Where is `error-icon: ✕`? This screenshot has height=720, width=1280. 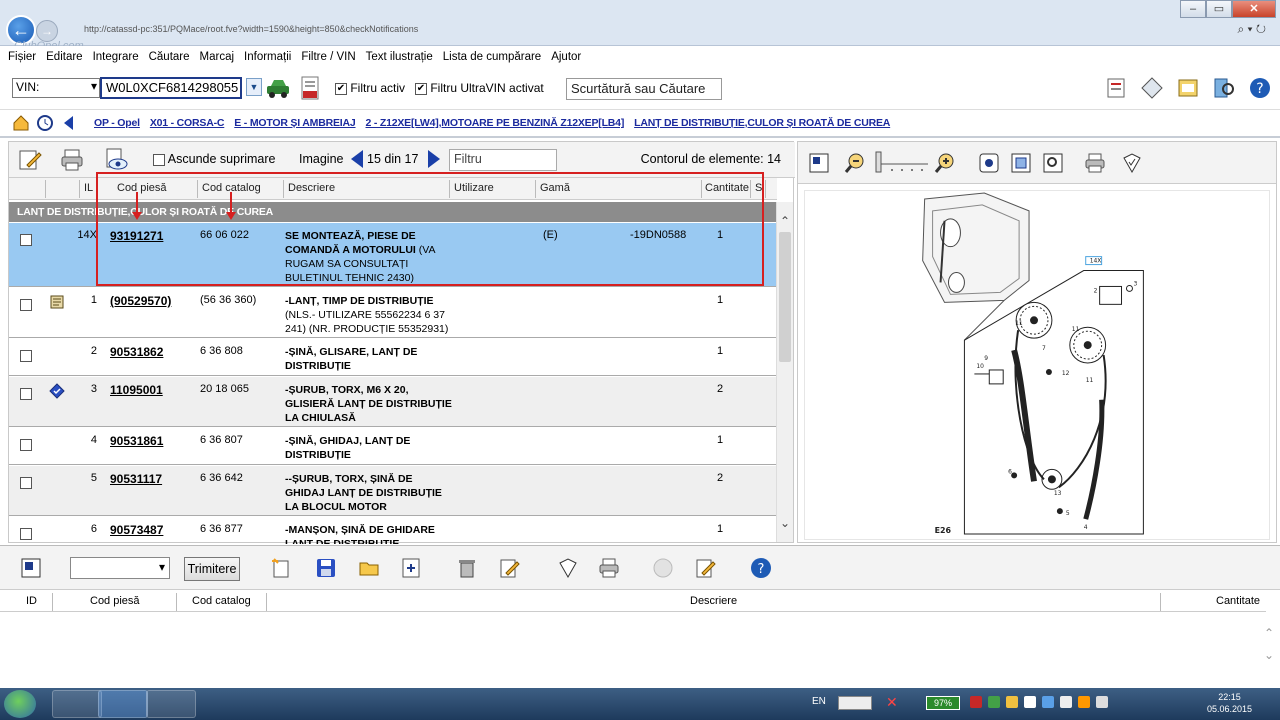
error-icon: ✕ is located at coordinates (892, 702).